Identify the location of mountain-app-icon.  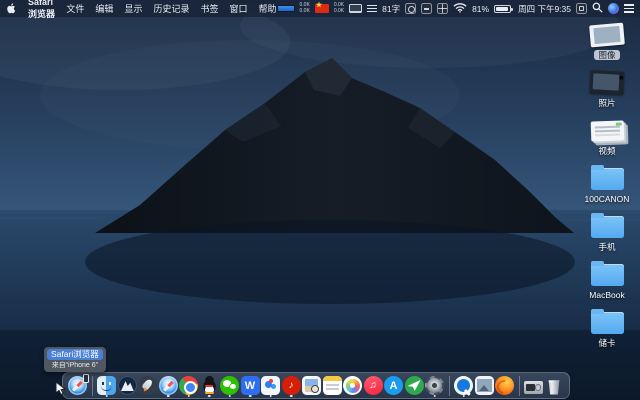
(127, 385).